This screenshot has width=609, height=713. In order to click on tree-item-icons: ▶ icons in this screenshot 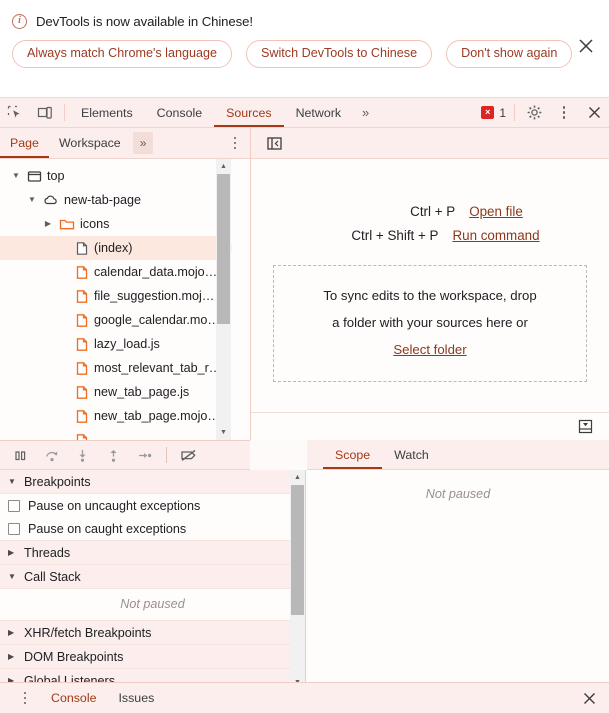, I will do `click(116, 224)`.